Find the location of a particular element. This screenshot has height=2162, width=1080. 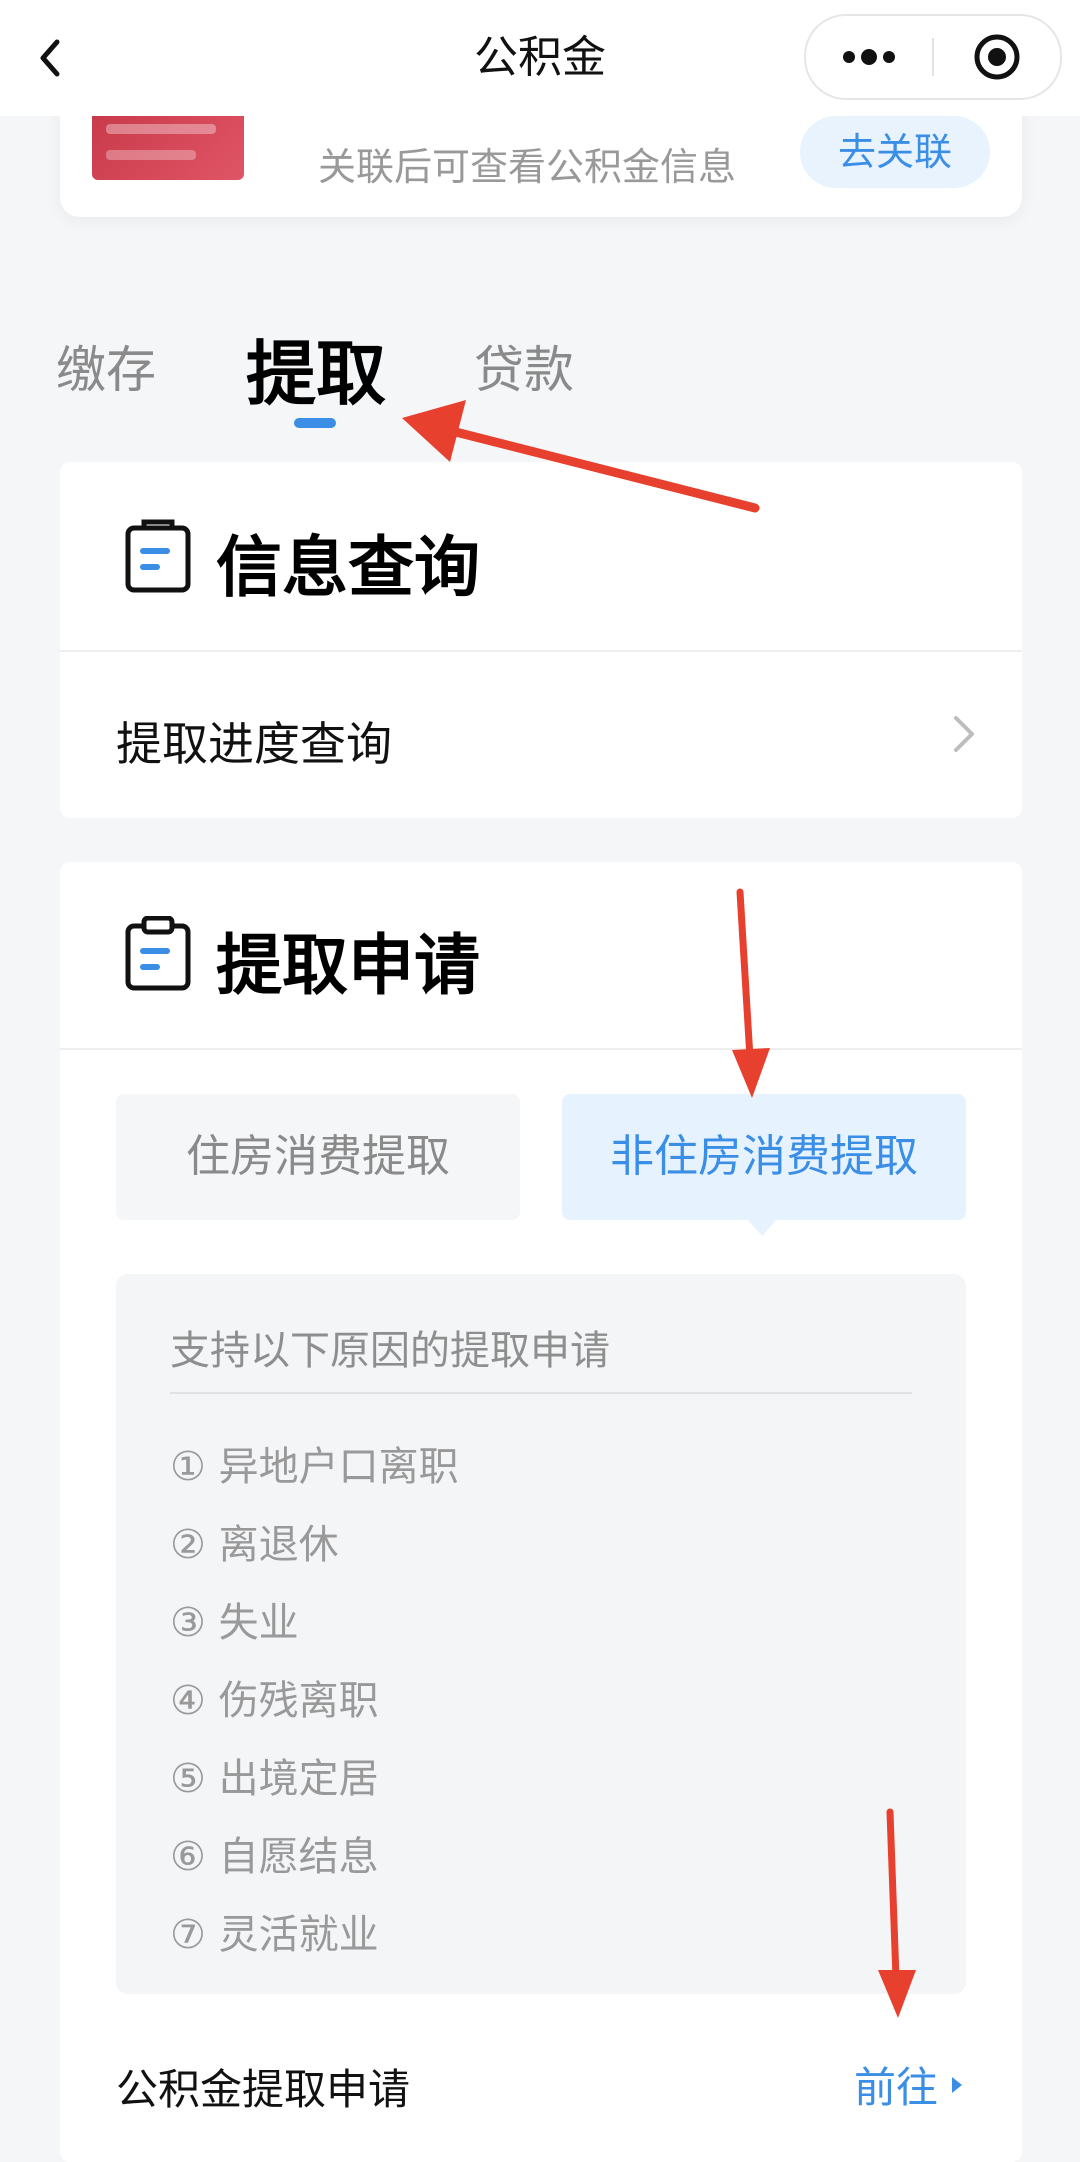

goto-label: 前往 is located at coordinates (896, 2087).